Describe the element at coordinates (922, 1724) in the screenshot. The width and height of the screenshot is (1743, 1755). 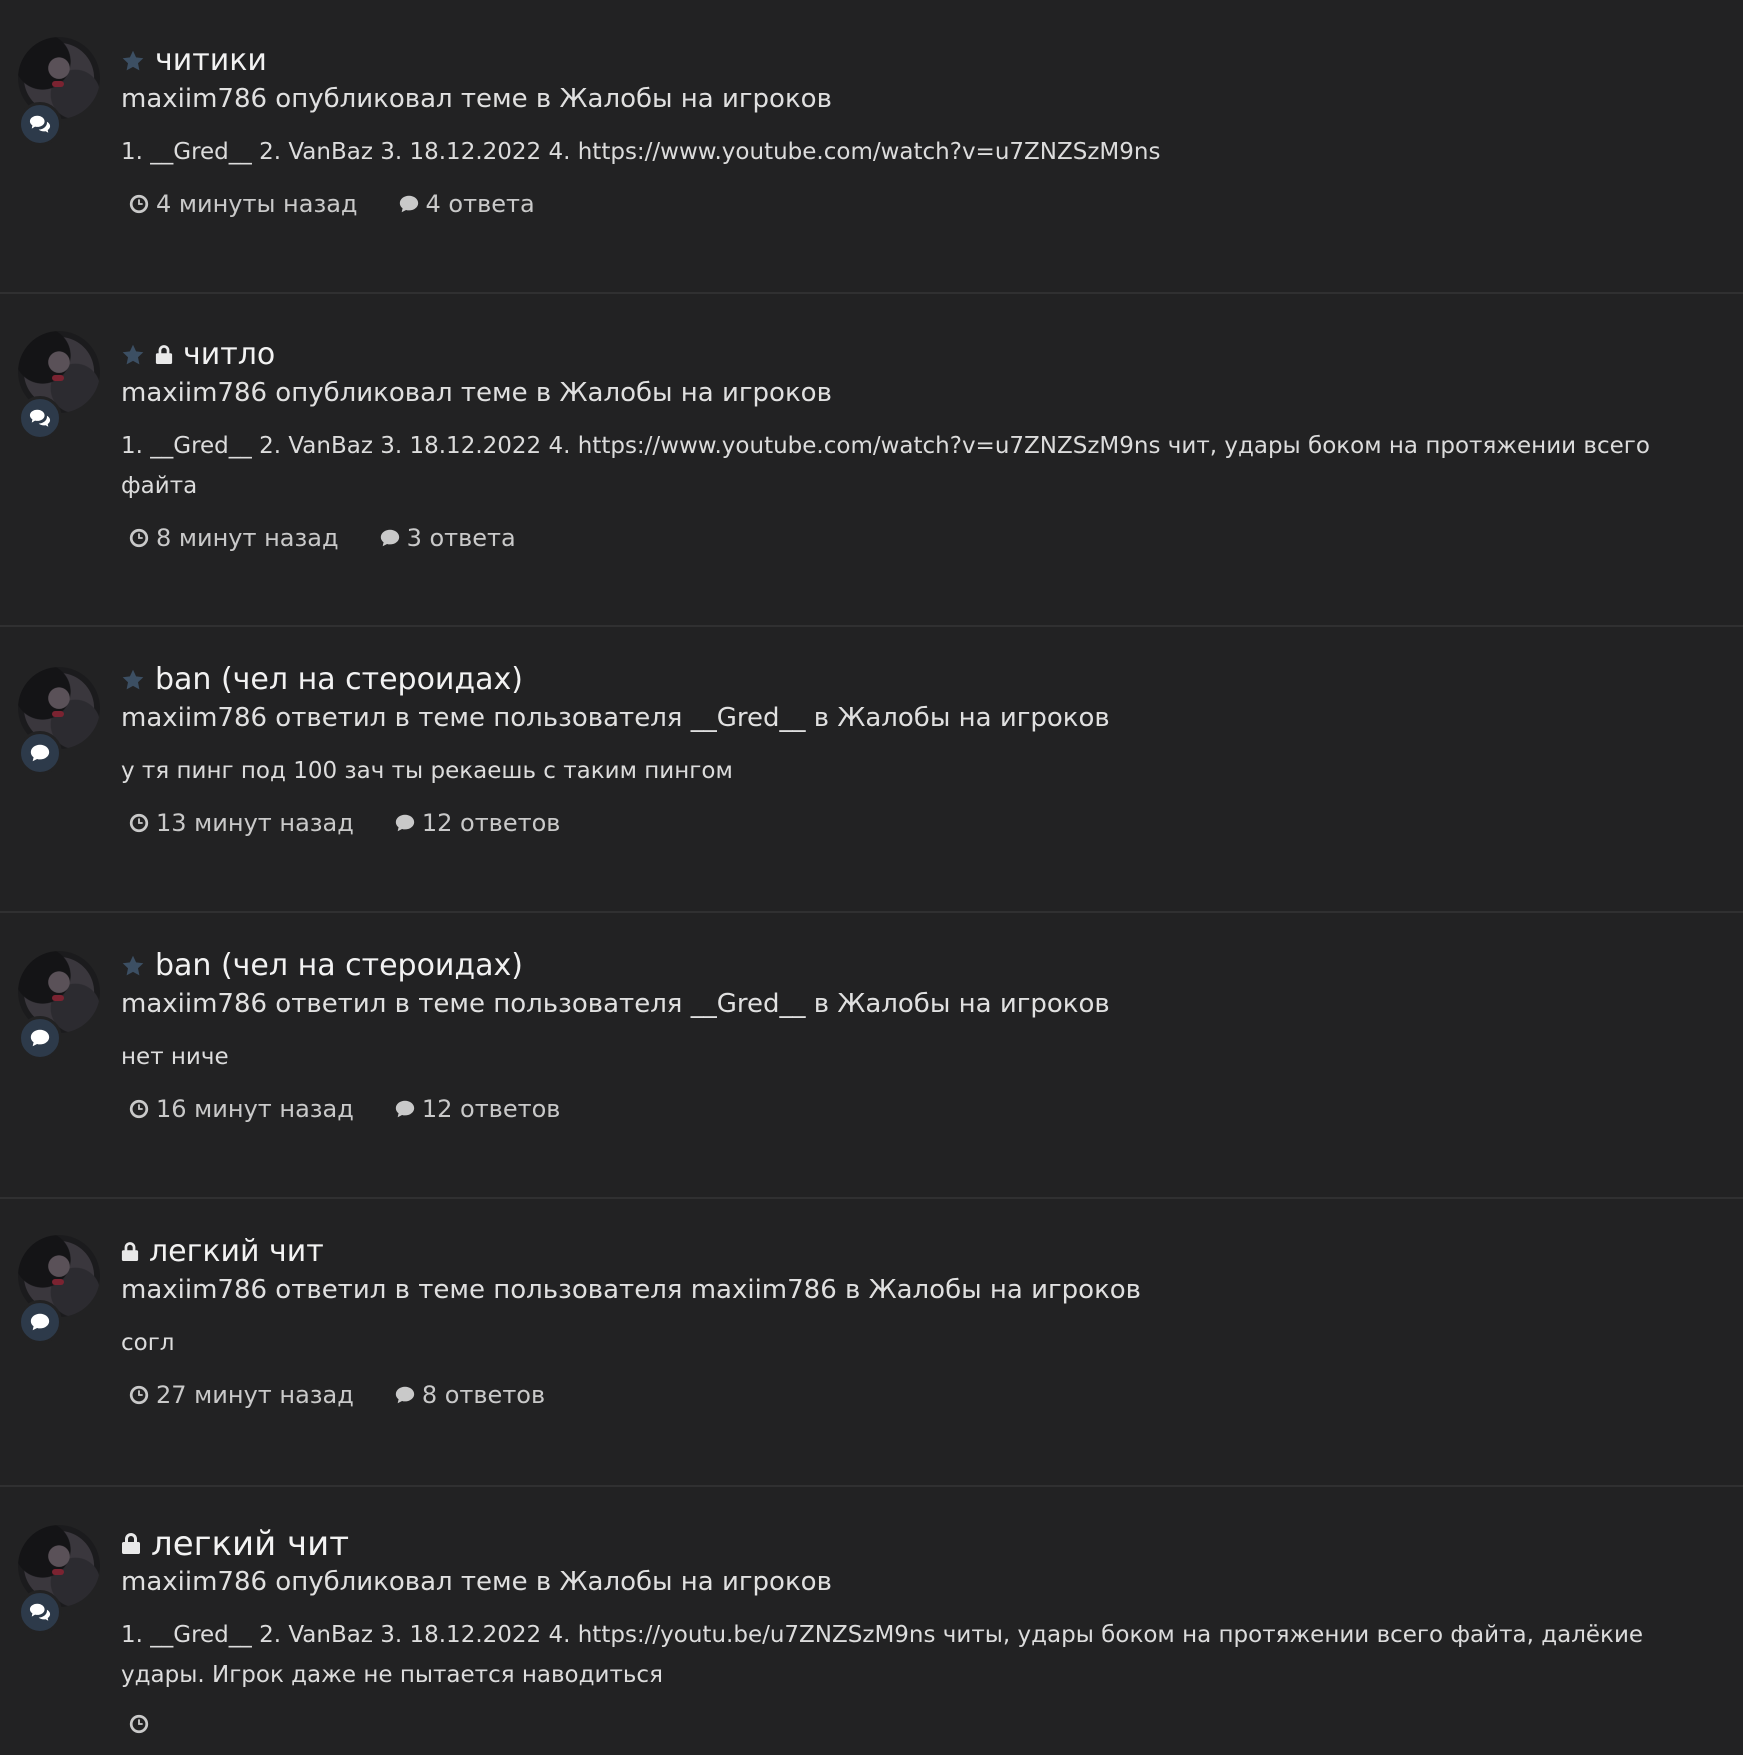
I see `item-stats` at that location.